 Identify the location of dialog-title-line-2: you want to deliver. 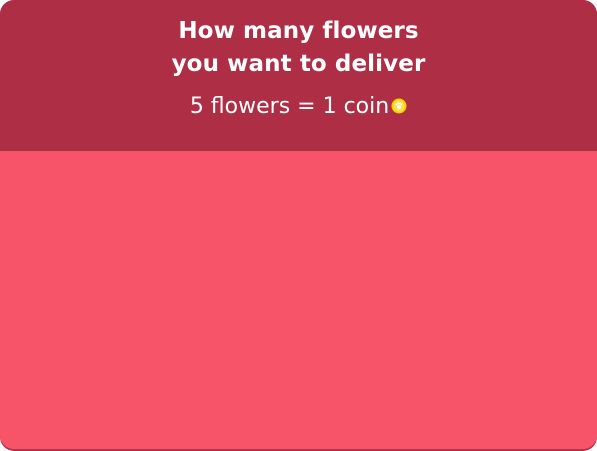
(298, 64).